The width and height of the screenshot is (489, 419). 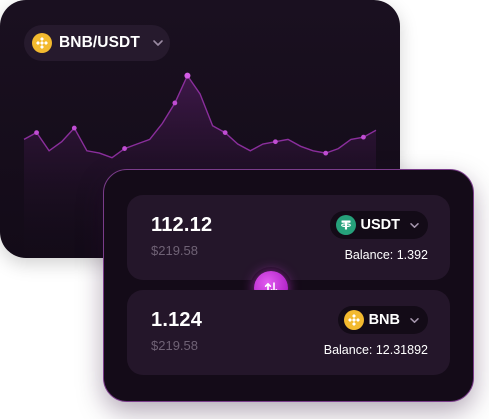 What do you see at coordinates (375, 350) in the screenshot?
I see `to-balance: Balance: 12.31892` at bounding box center [375, 350].